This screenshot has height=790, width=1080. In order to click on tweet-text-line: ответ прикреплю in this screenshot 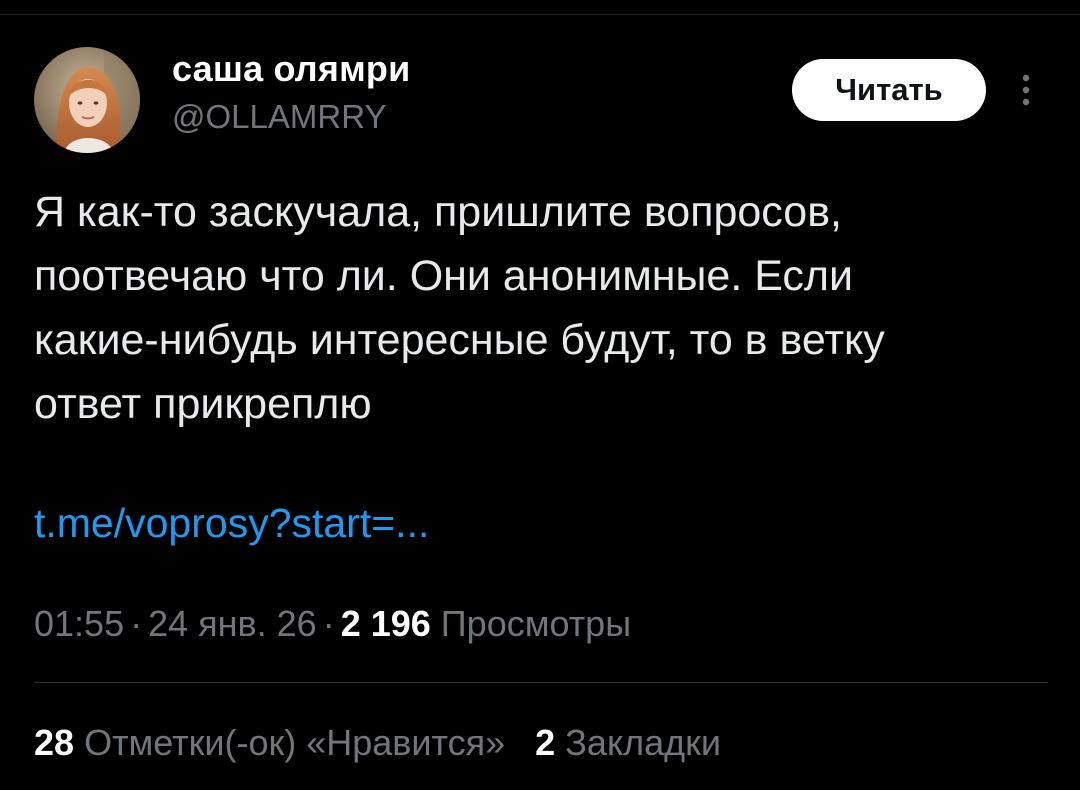, I will do `click(203, 404)`.